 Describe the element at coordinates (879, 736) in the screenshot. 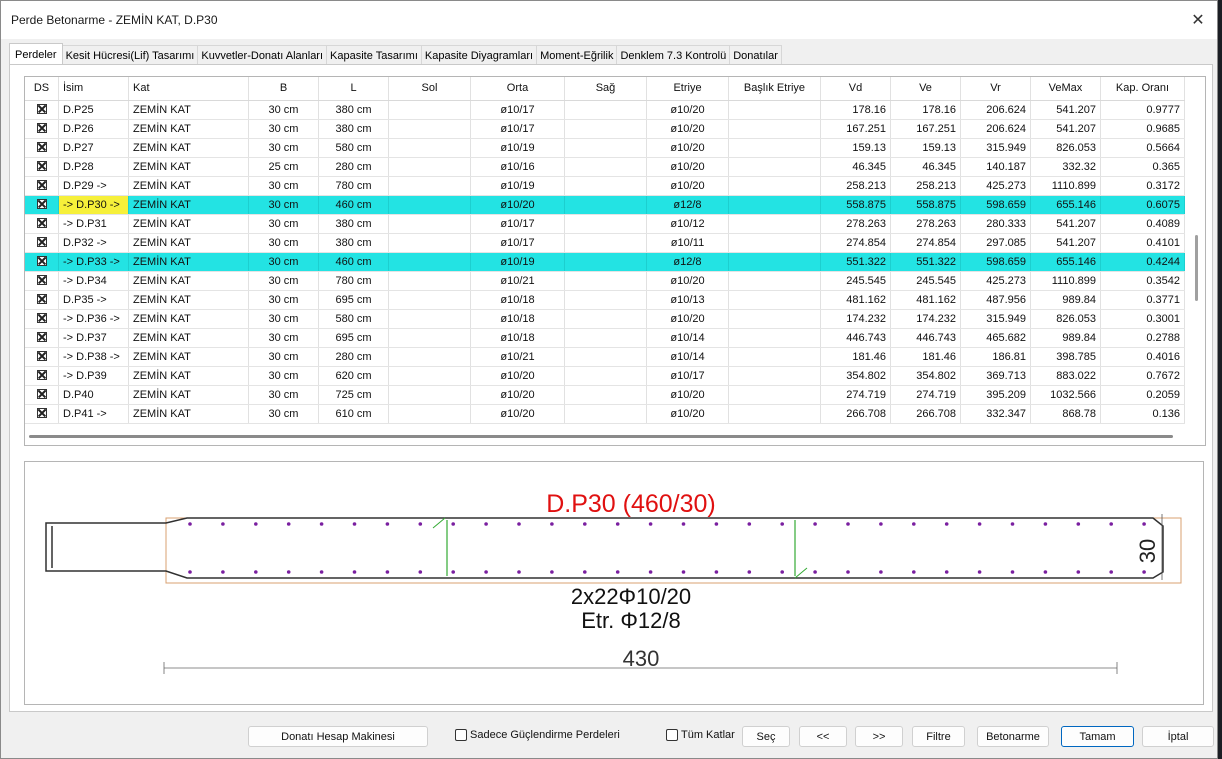

I see `next-button: >>` at that location.